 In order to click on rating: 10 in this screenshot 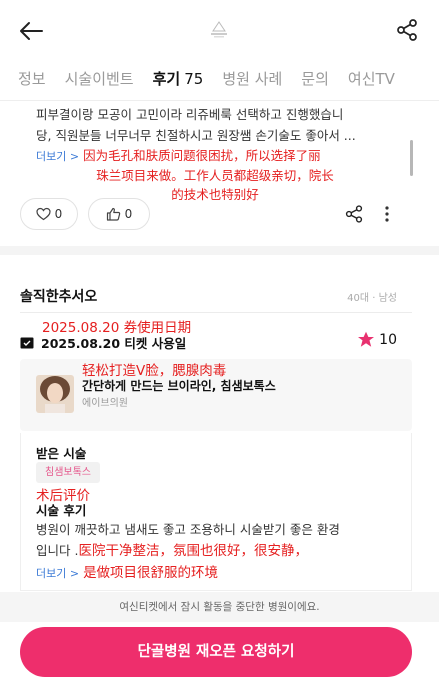, I will do `click(377, 339)`.